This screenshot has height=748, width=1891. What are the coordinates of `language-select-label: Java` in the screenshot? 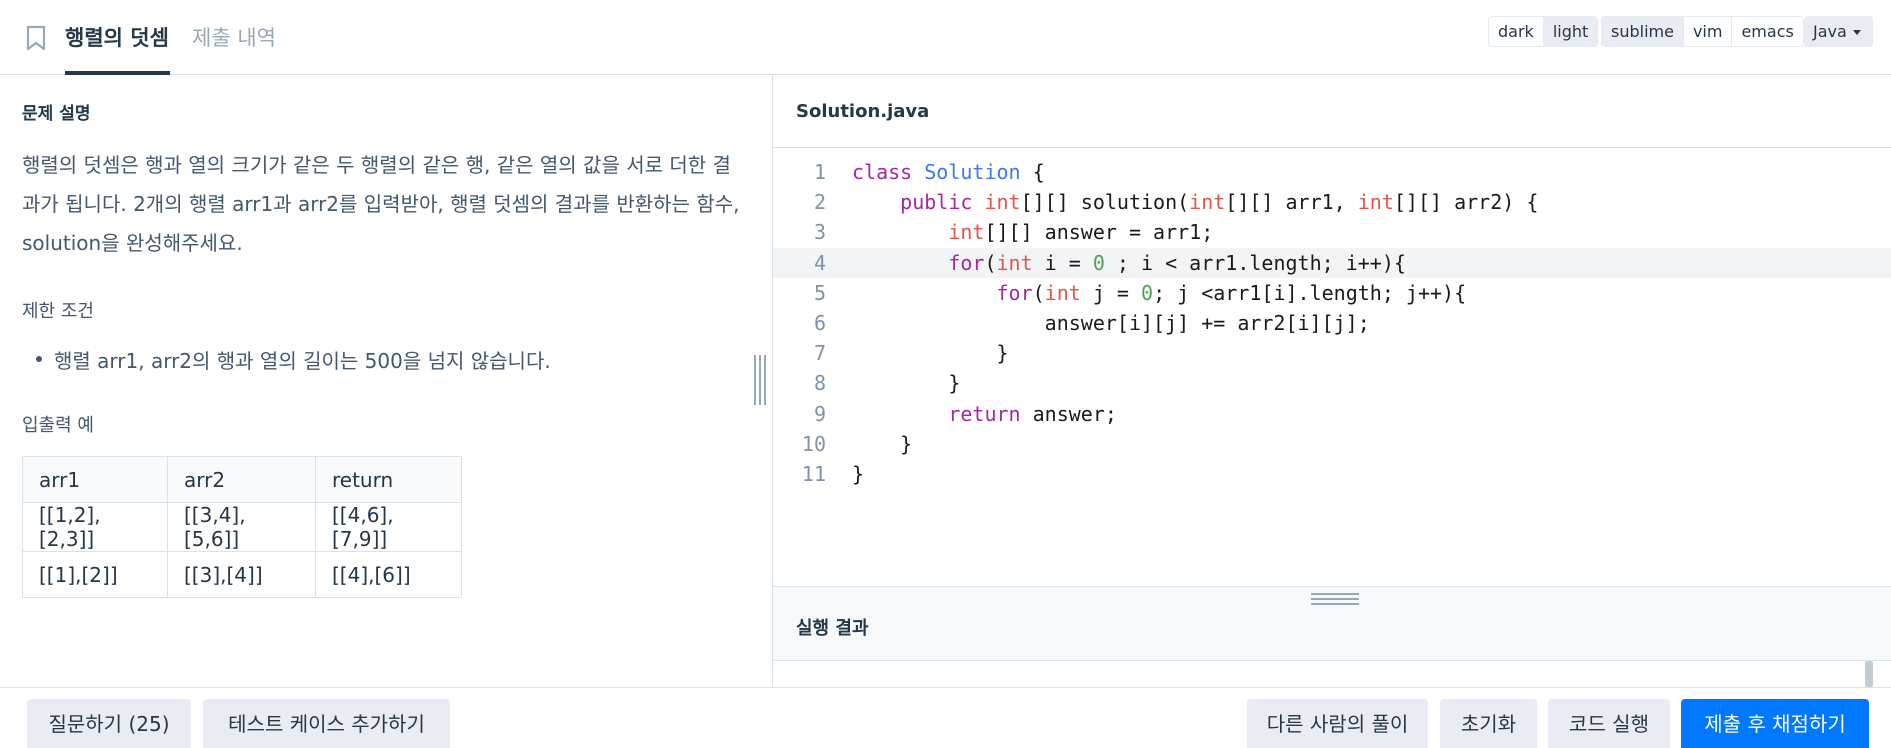 It's located at (1830, 31).